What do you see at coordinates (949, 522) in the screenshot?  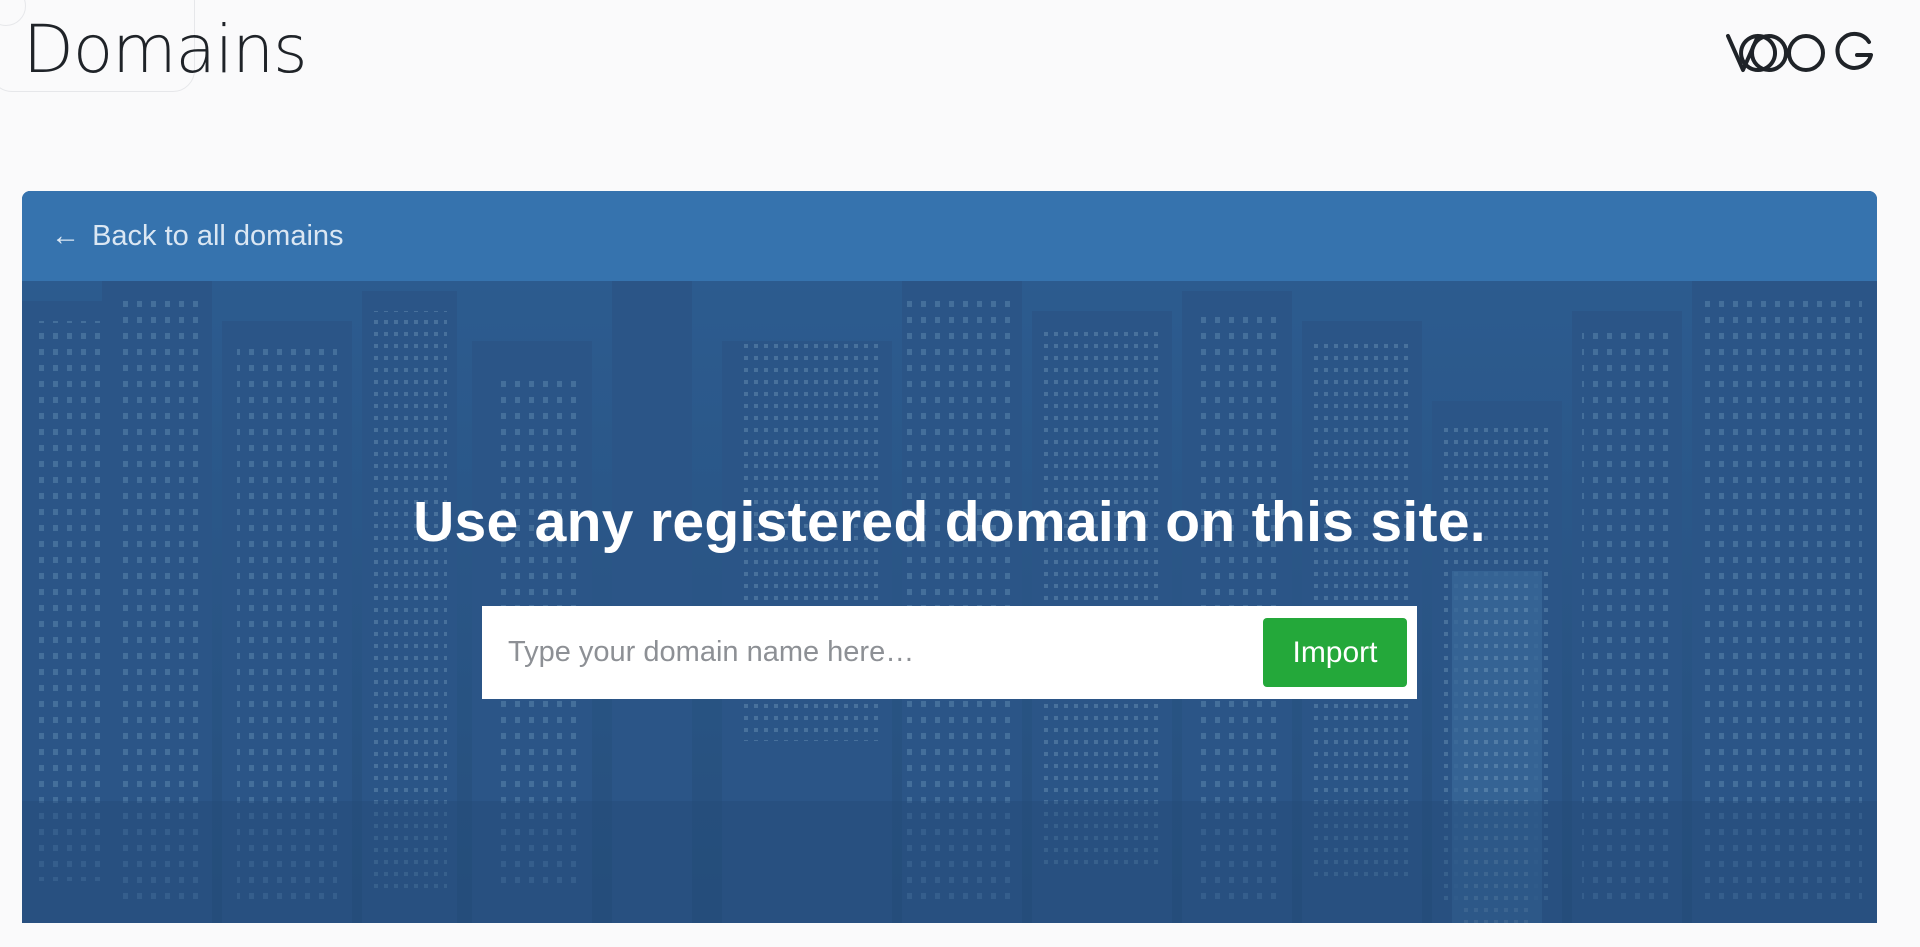 I see `hero-headline: Use any registered domain on this site.` at bounding box center [949, 522].